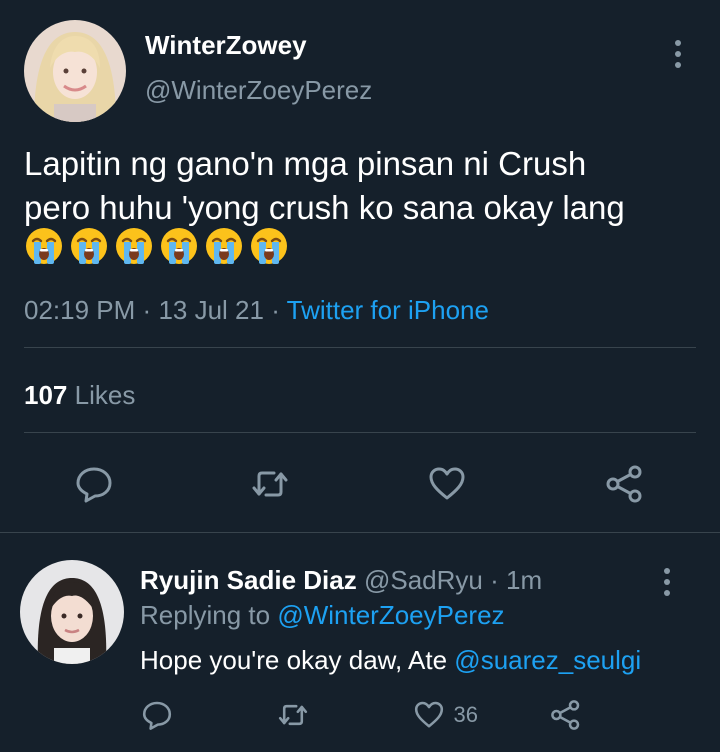 Image resolution: width=720 pixels, height=752 pixels. What do you see at coordinates (324, 207) in the screenshot?
I see `tweet-text-line: pero huhu 'yong crush ko sana okay lang` at bounding box center [324, 207].